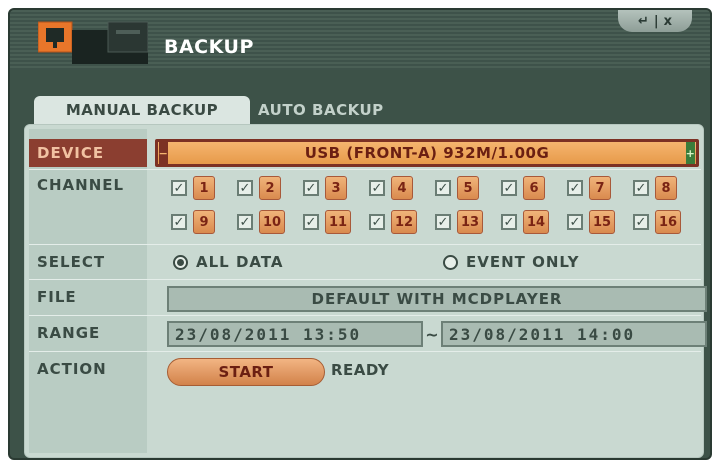  Describe the element at coordinates (574, 334) in the screenshot. I see `range-end-field: 23/08/2011 14:00` at that location.